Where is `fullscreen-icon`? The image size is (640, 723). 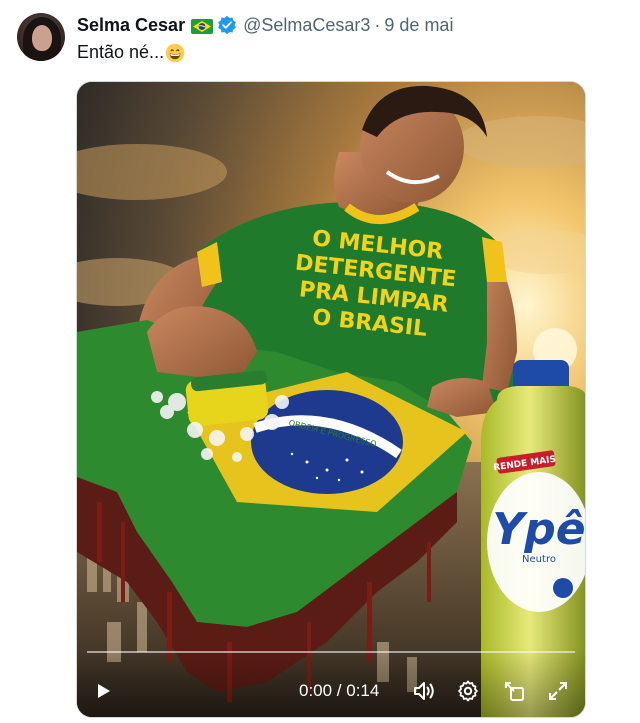
fullscreen-icon is located at coordinates (558, 691).